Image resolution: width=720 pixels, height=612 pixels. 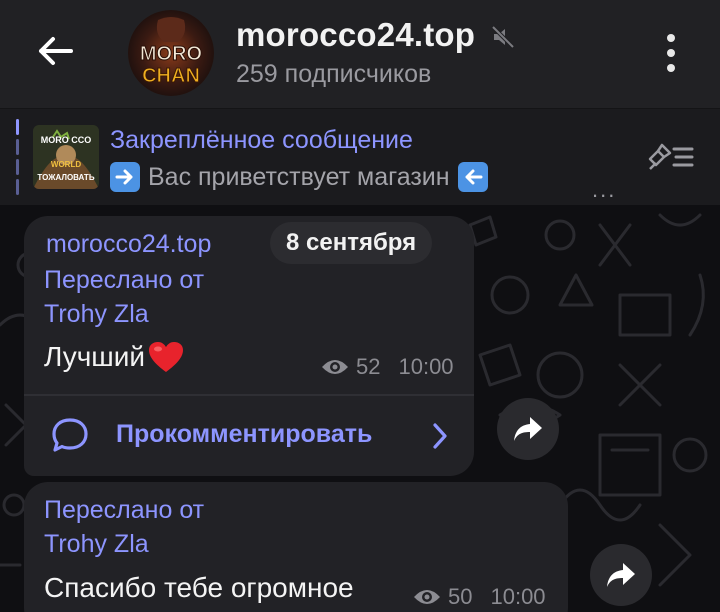 I want to click on arrow-right-emoji, so click(x=125, y=177).